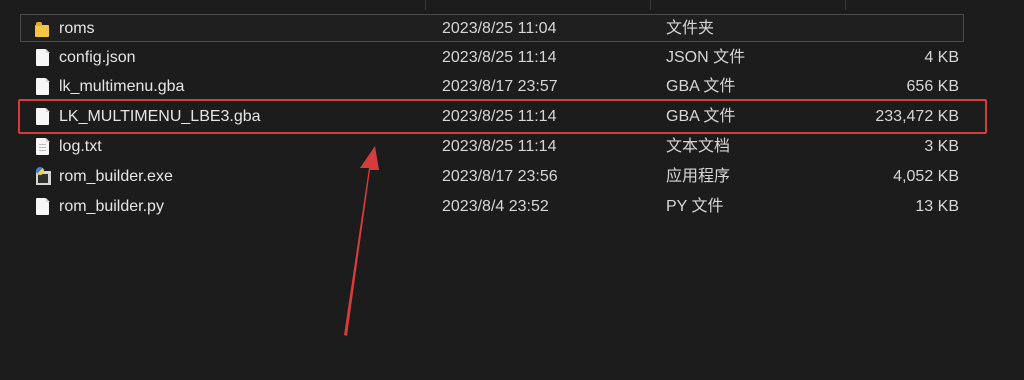  Describe the element at coordinates (941, 146) in the screenshot. I see `file-size: 3 KB` at that location.